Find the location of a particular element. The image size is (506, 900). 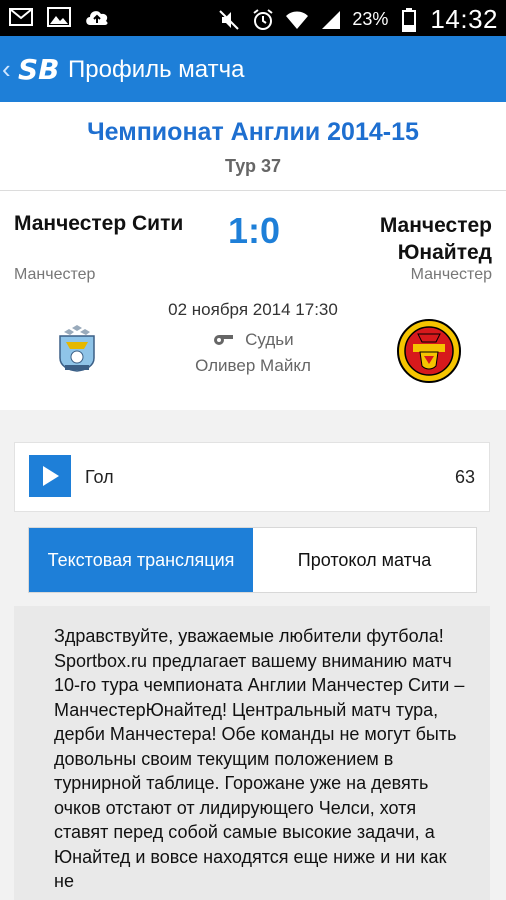

play-video-button is located at coordinates (50, 476).